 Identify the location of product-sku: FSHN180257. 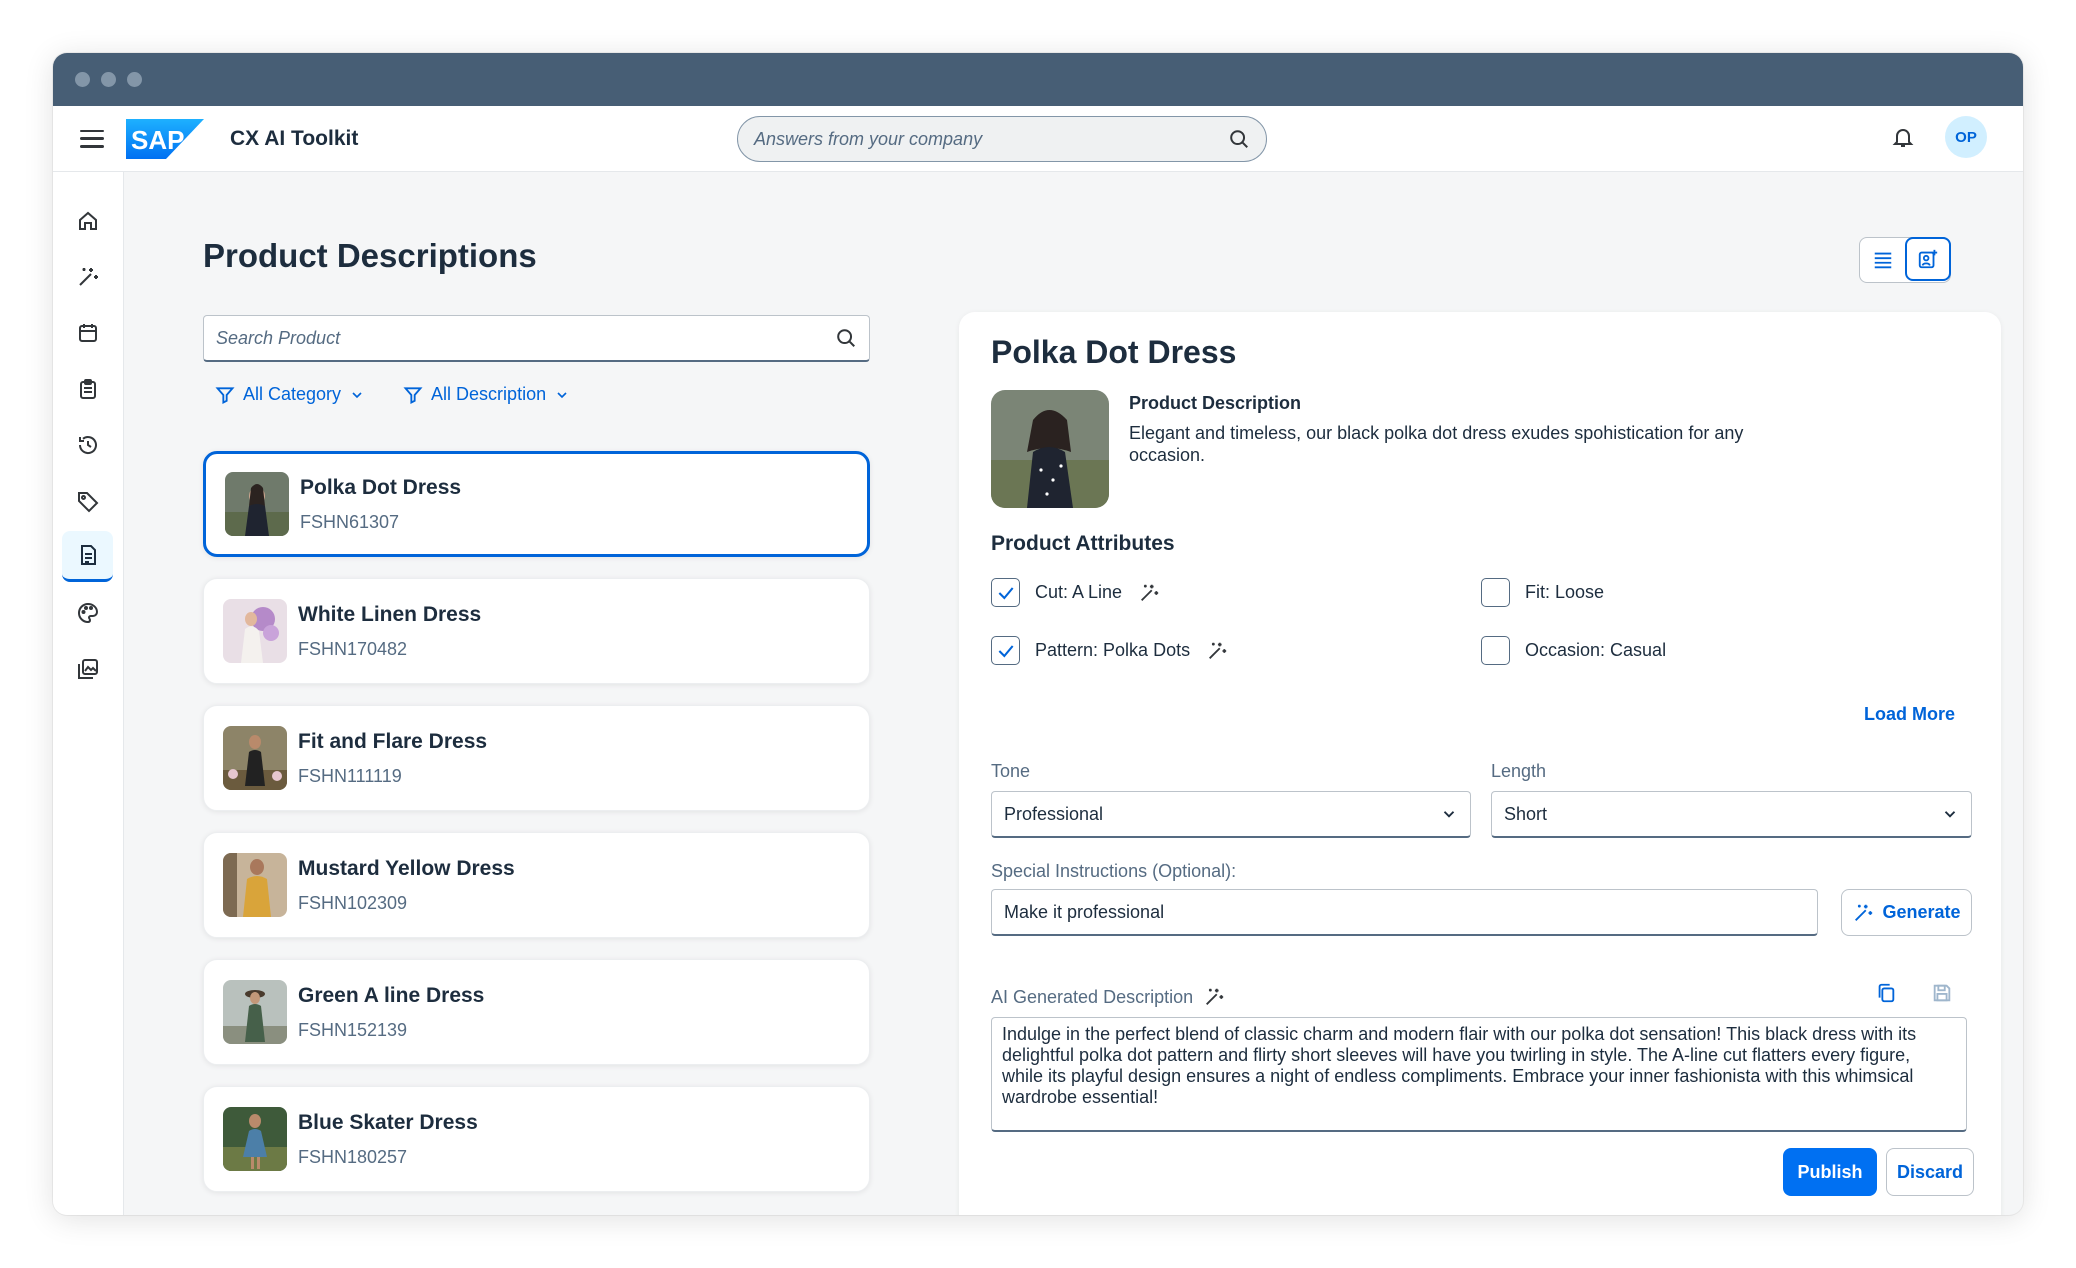
(353, 1156).